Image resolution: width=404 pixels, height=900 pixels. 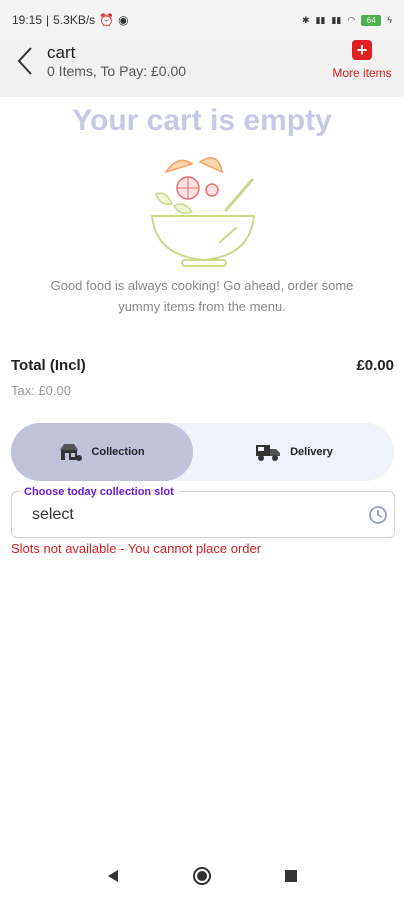 I want to click on signal-icon: ▮▮, so click(x=320, y=19).